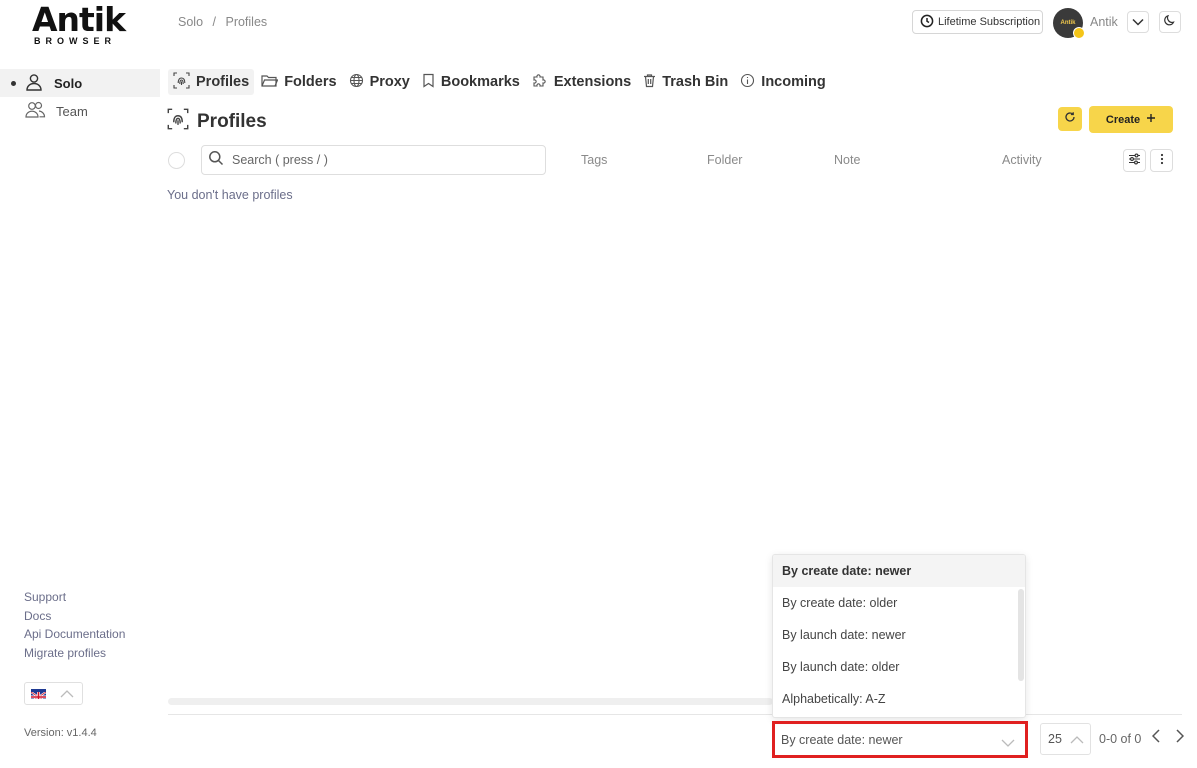 This screenshot has height=768, width=1197. What do you see at coordinates (79, 19) in the screenshot?
I see `logo-word: Antik` at bounding box center [79, 19].